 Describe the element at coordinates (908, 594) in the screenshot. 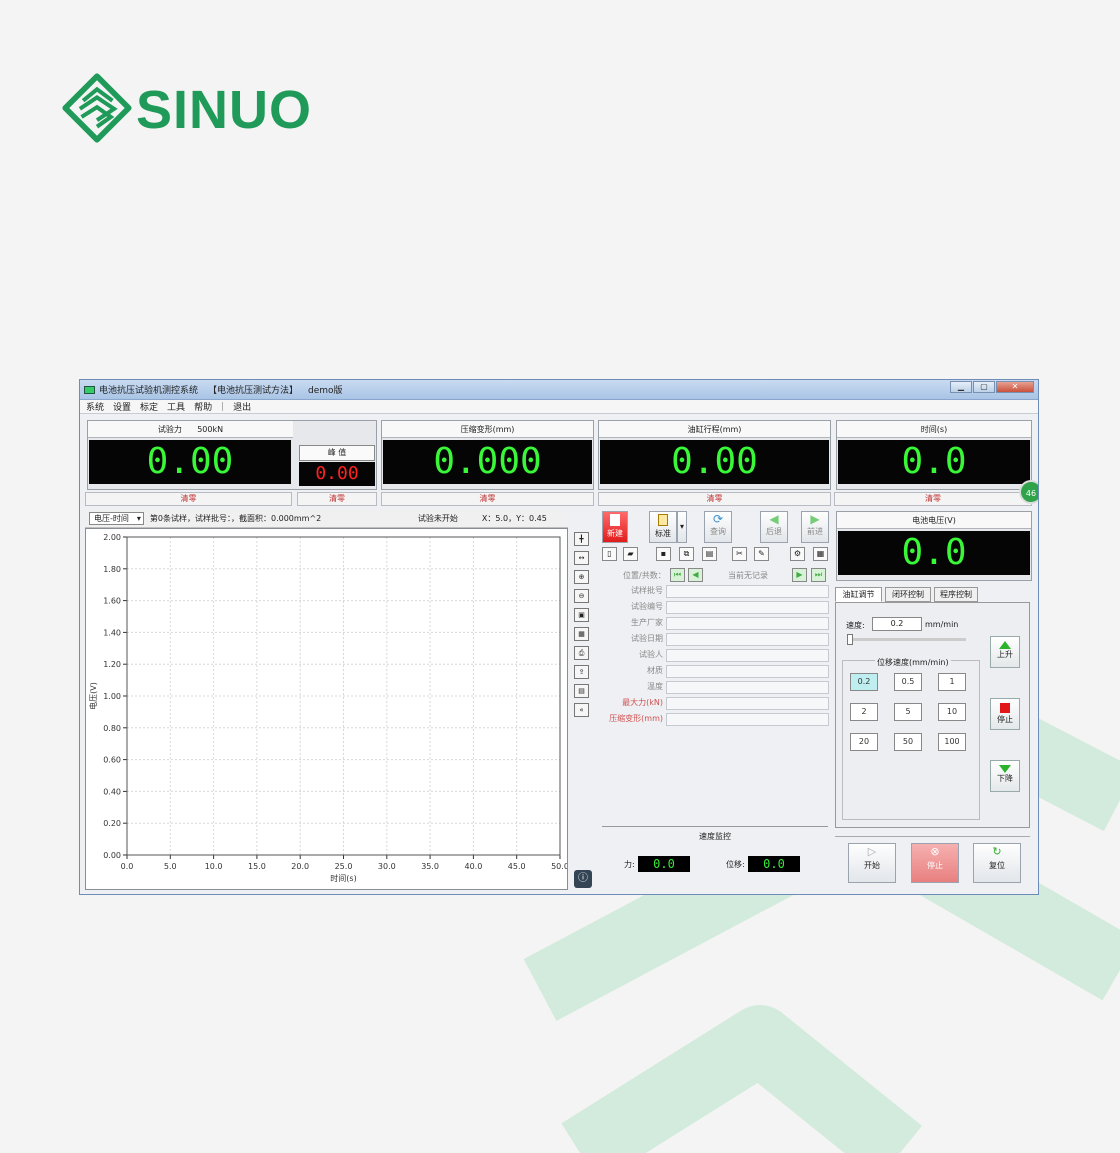

I see `tab-closed-loop: 闭环控制` at that location.